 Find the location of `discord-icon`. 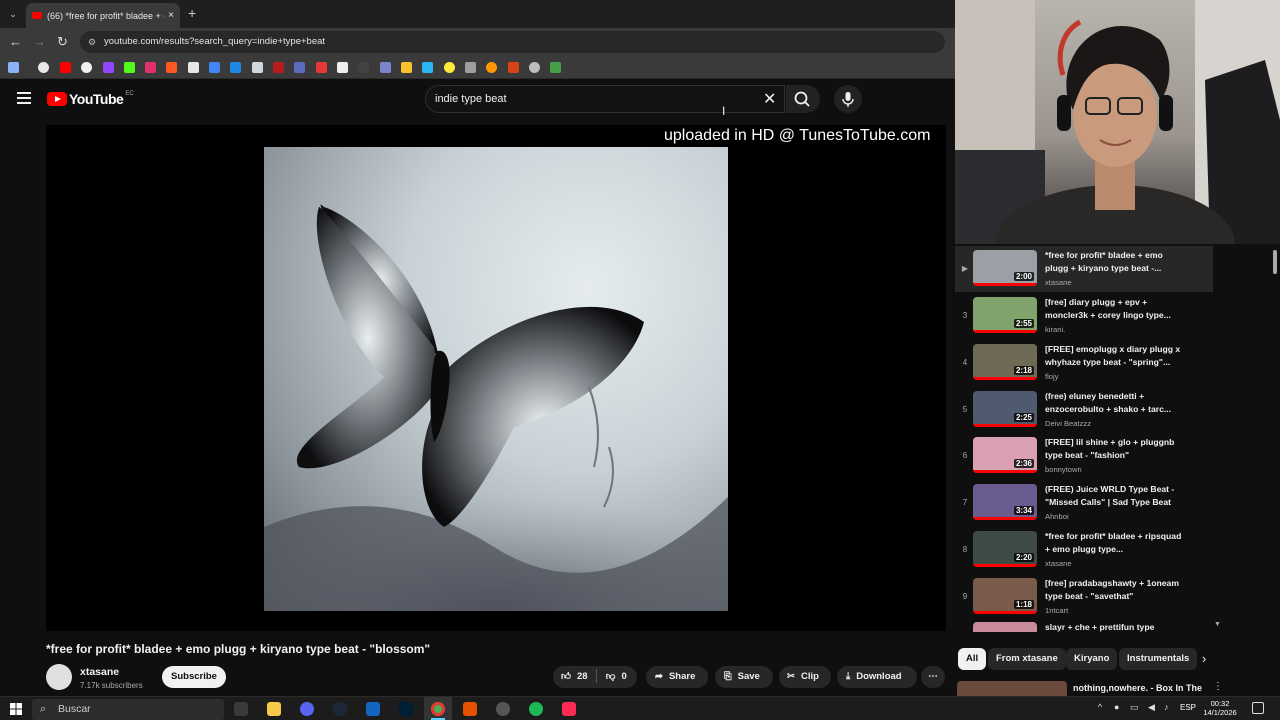

discord-icon is located at coordinates (307, 709).